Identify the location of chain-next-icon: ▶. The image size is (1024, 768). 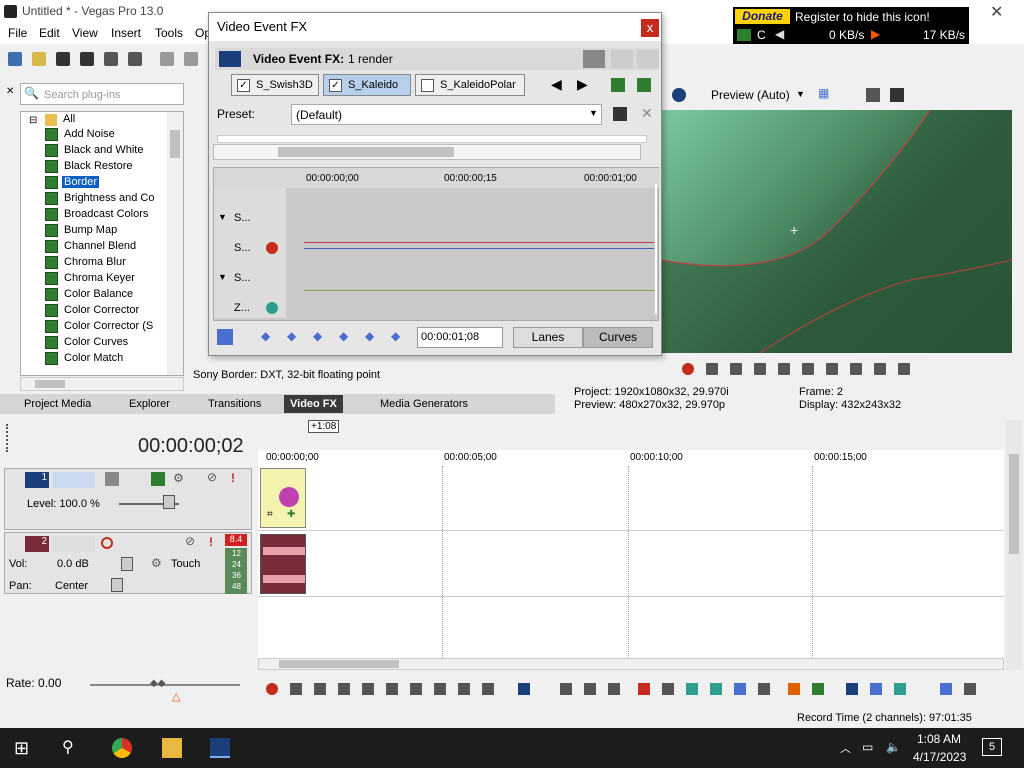
(582, 84).